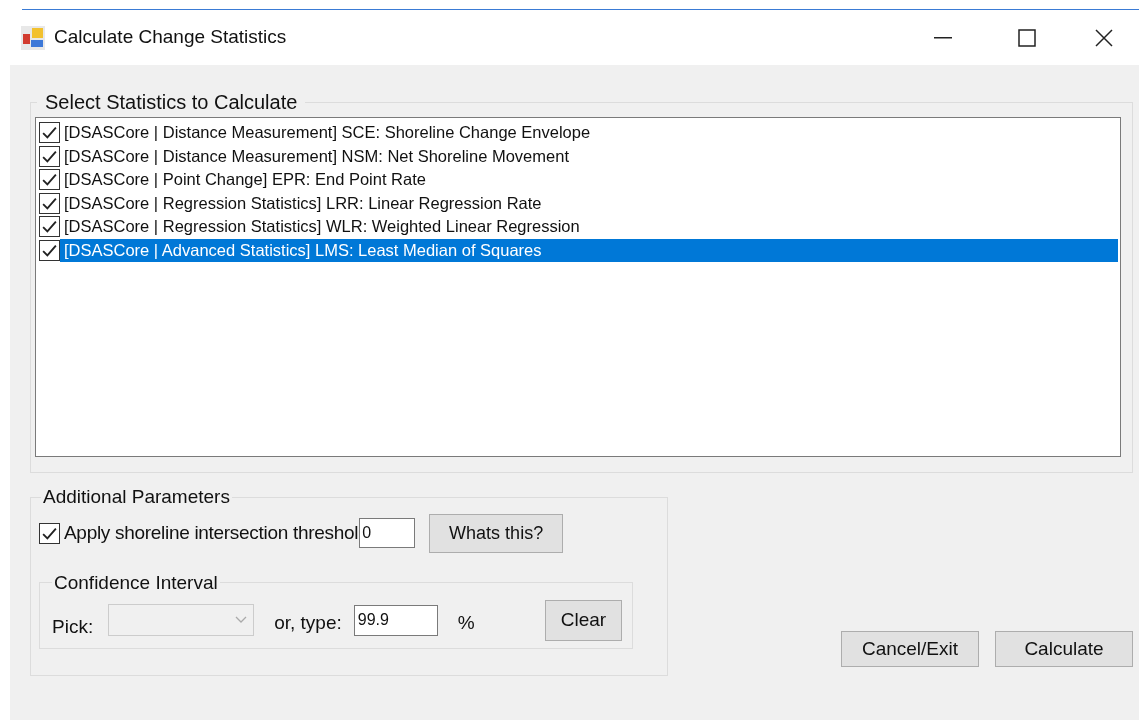 The width and height of the screenshot is (1139, 720). Describe the element at coordinates (589, 250) in the screenshot. I see `list-item: [DSASCore | Advanced Statistics] LMS: Least Median of Squares` at that location.